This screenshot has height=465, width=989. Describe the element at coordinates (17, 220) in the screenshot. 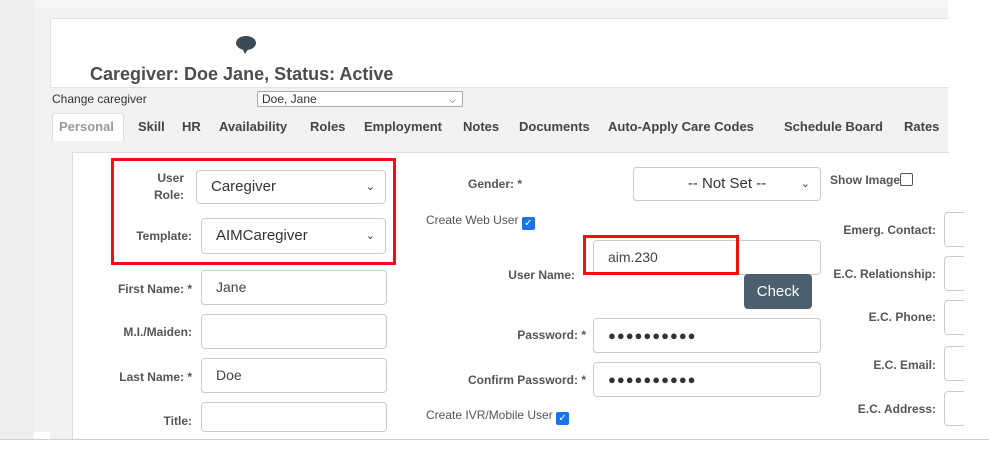

I see `left-gutter` at that location.